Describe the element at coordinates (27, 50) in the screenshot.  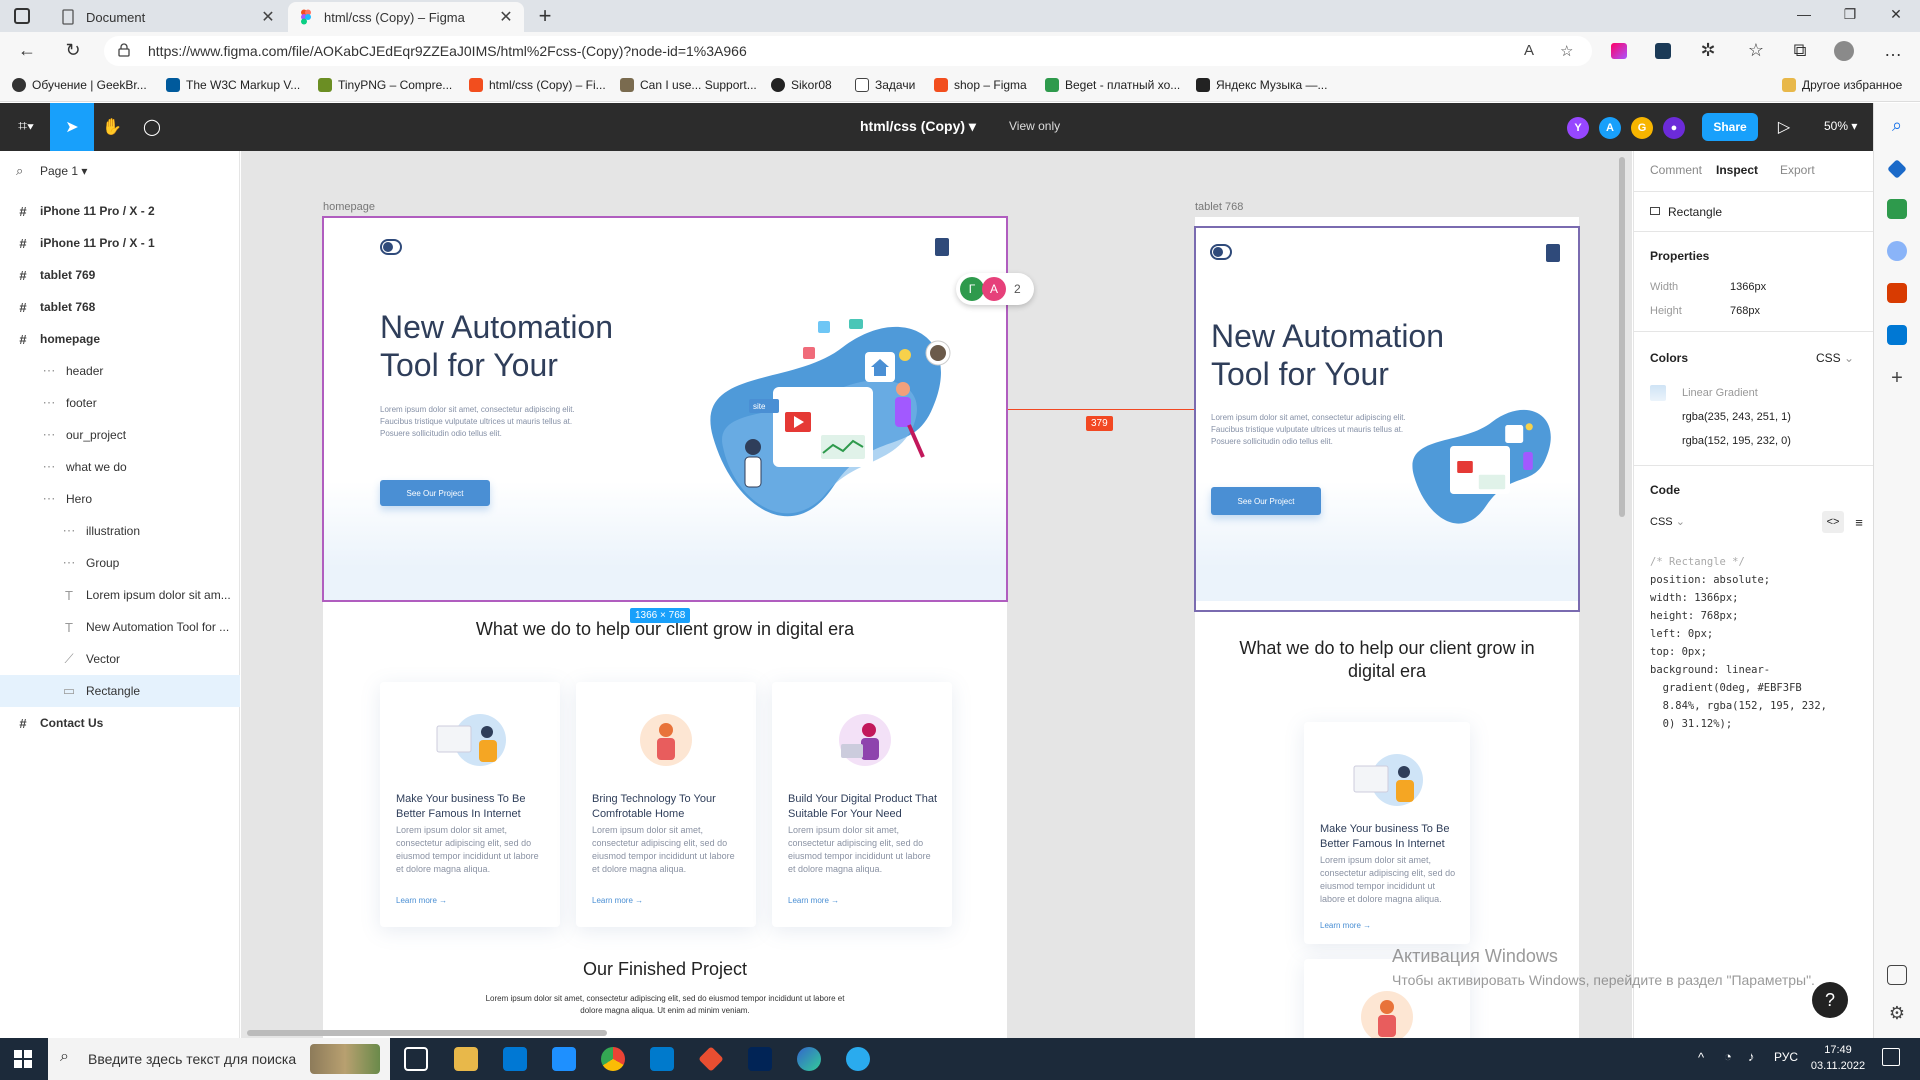
I see `back-icon: ←` at that location.